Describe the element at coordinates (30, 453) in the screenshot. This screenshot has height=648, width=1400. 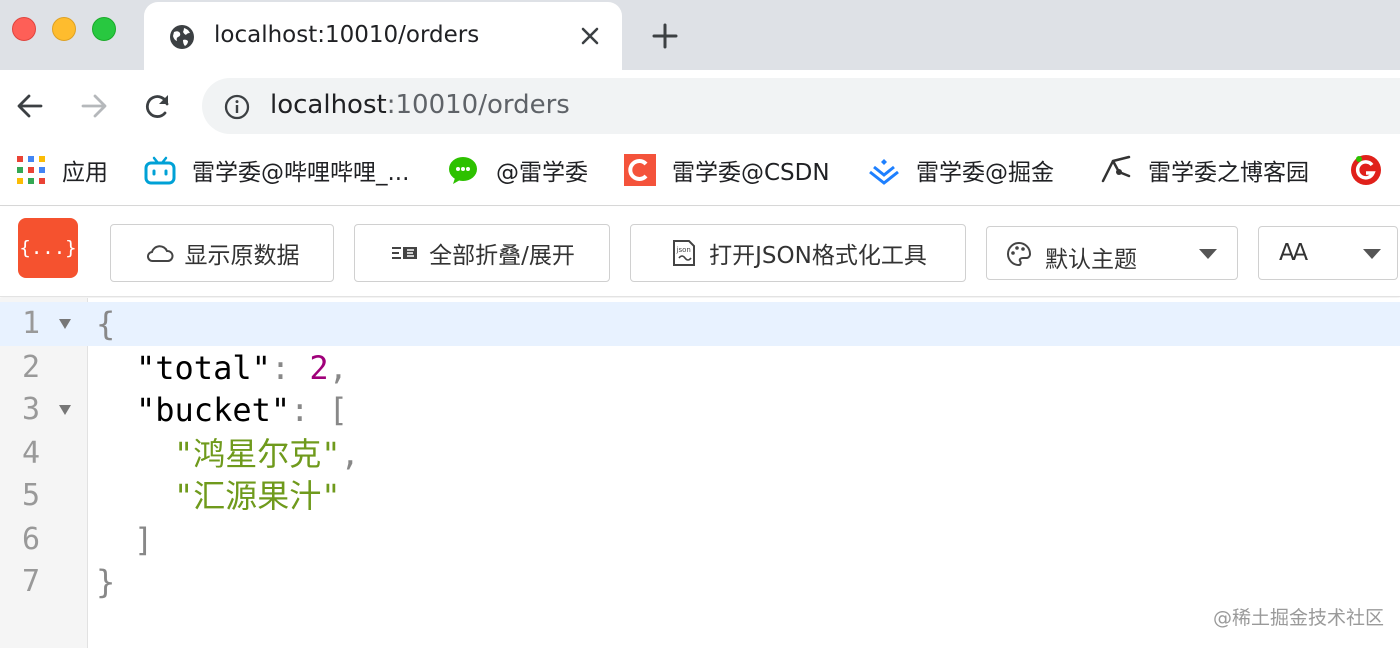
I see `line-number: 4` at that location.